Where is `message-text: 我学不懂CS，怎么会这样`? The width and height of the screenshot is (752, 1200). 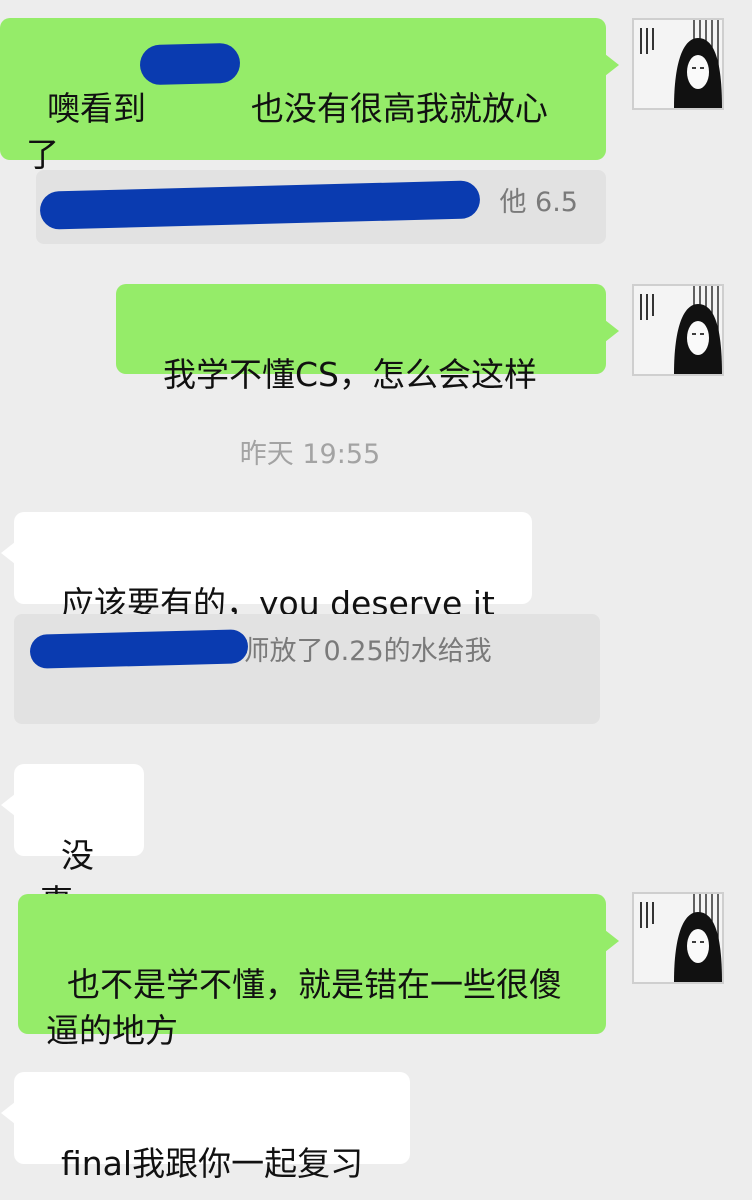
message-text: 我学不懂CS，怎么会这样 is located at coordinates (349, 374).